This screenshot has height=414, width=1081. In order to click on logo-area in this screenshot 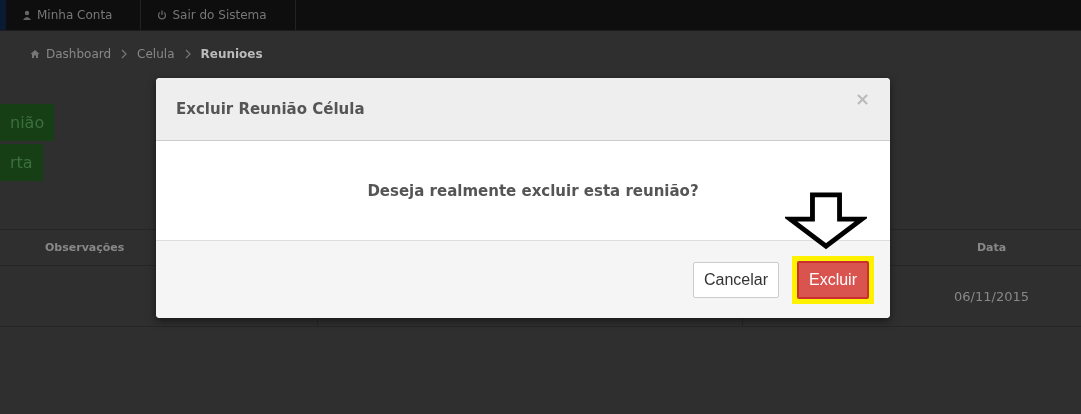, I will do `click(3, 15)`.